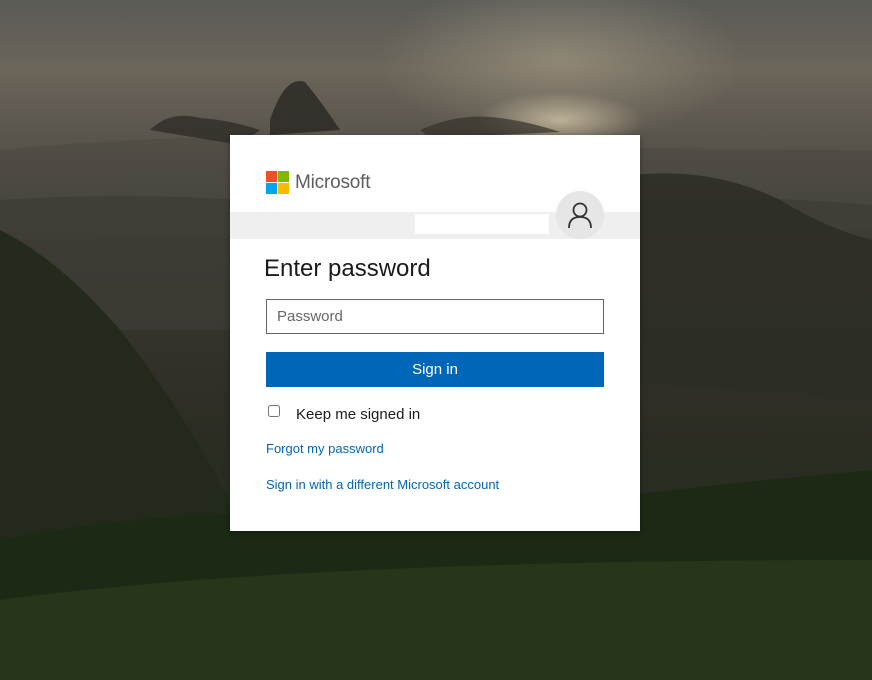 The image size is (872, 680). I want to click on microsoft-logo-icon, so click(277, 182).